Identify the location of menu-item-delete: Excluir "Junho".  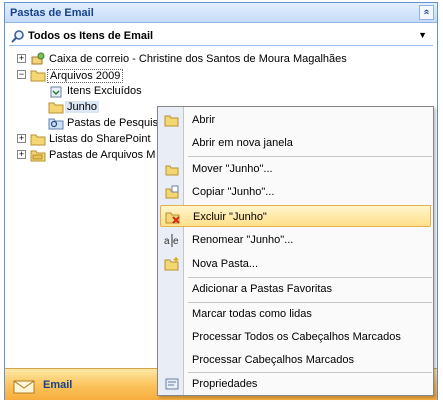
(295, 216).